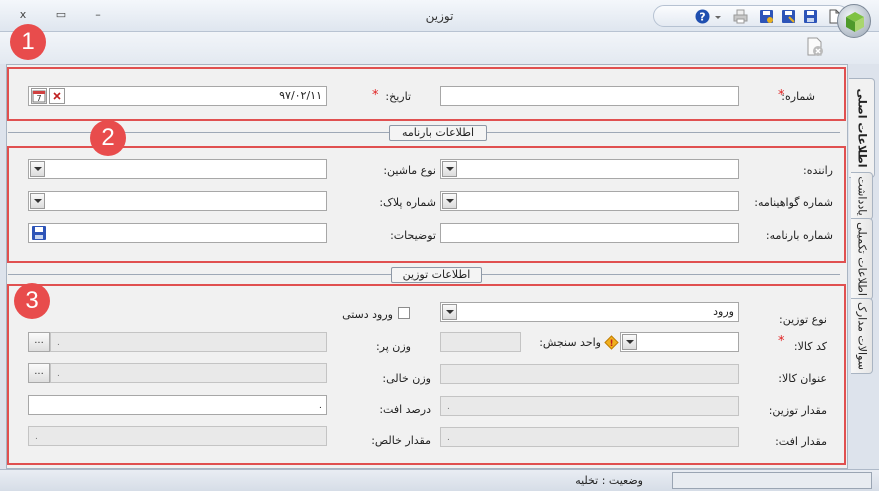 This screenshot has height=491, width=879. I want to click on date-input: ۹۷/۰۲/۱۱, so click(177, 96).